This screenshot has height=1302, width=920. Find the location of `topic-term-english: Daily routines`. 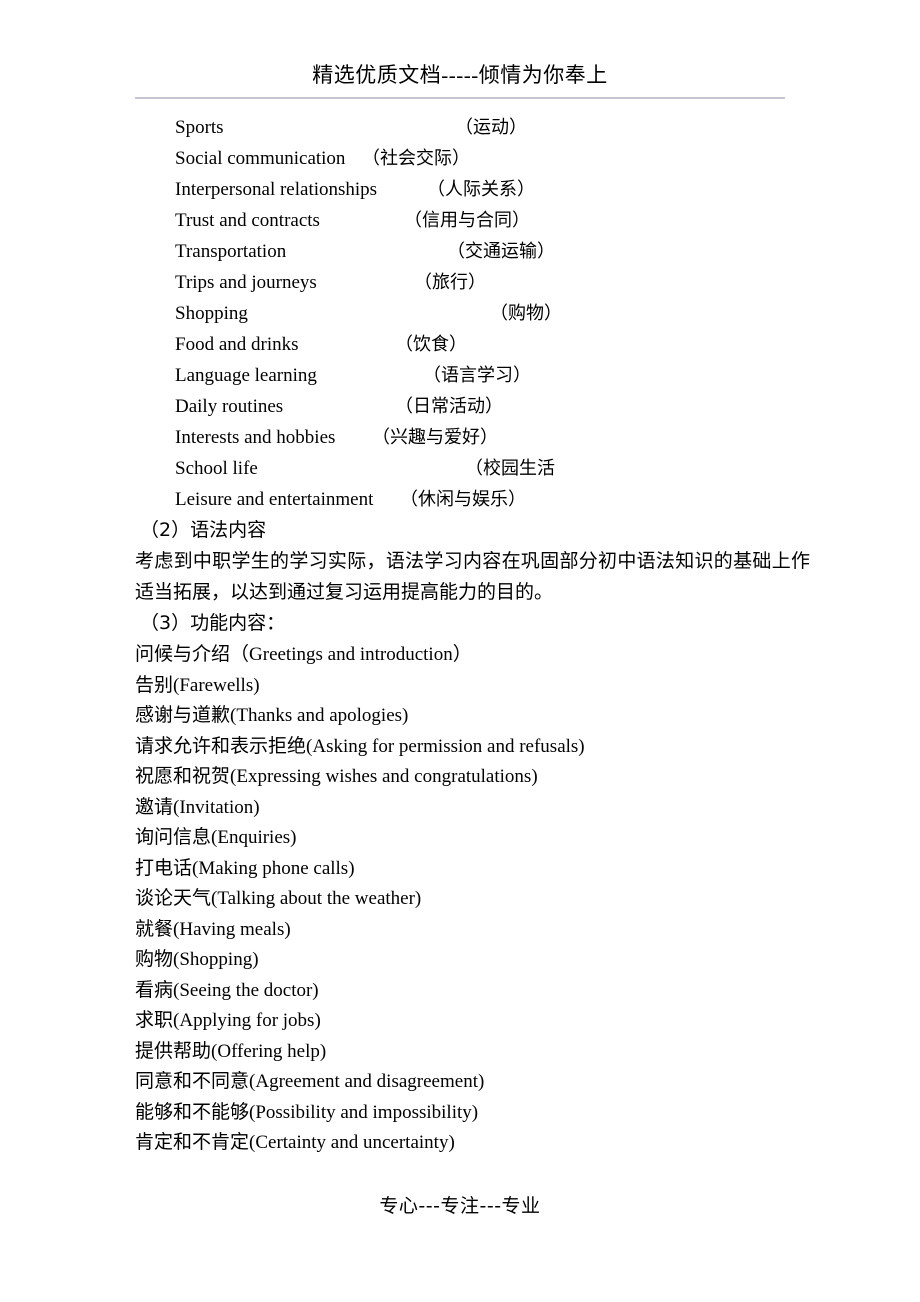

topic-term-english: Daily routines is located at coordinates (229, 406).